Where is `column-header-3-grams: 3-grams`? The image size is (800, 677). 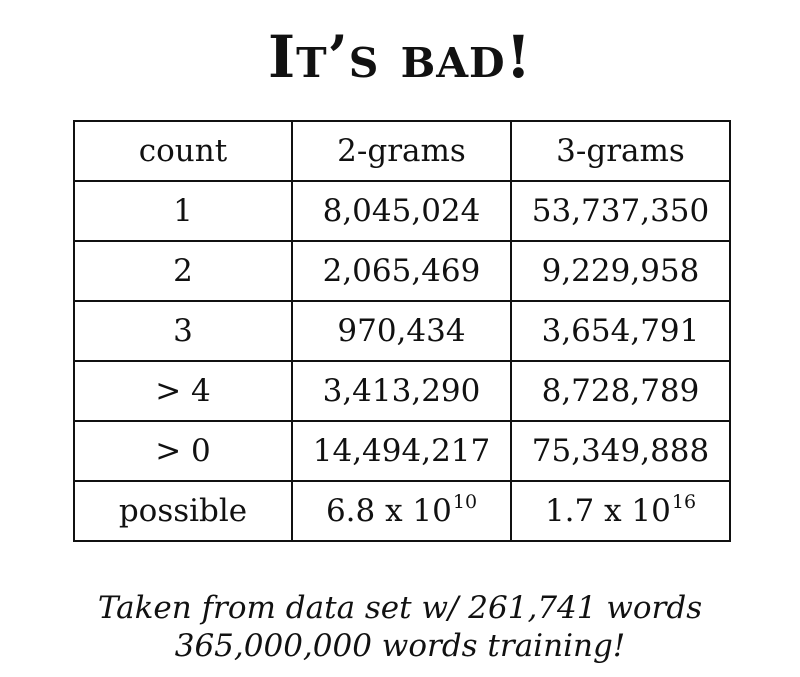
column-header-3-grams: 3-grams is located at coordinates (620, 151).